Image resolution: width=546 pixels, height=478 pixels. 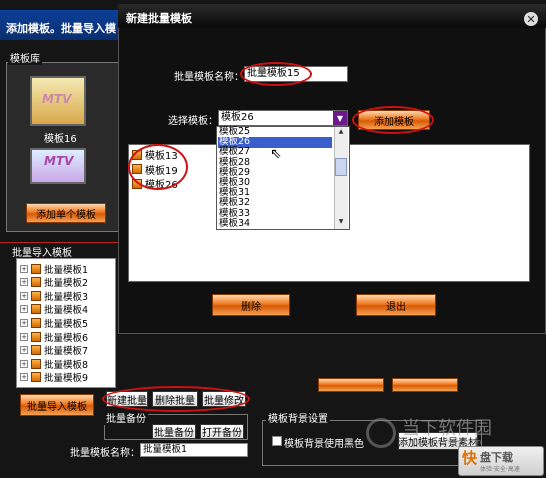 What do you see at coordinates (42, 253) in the screenshot?
I see `batch-import-label: 批量导入模板` at bounding box center [42, 253].